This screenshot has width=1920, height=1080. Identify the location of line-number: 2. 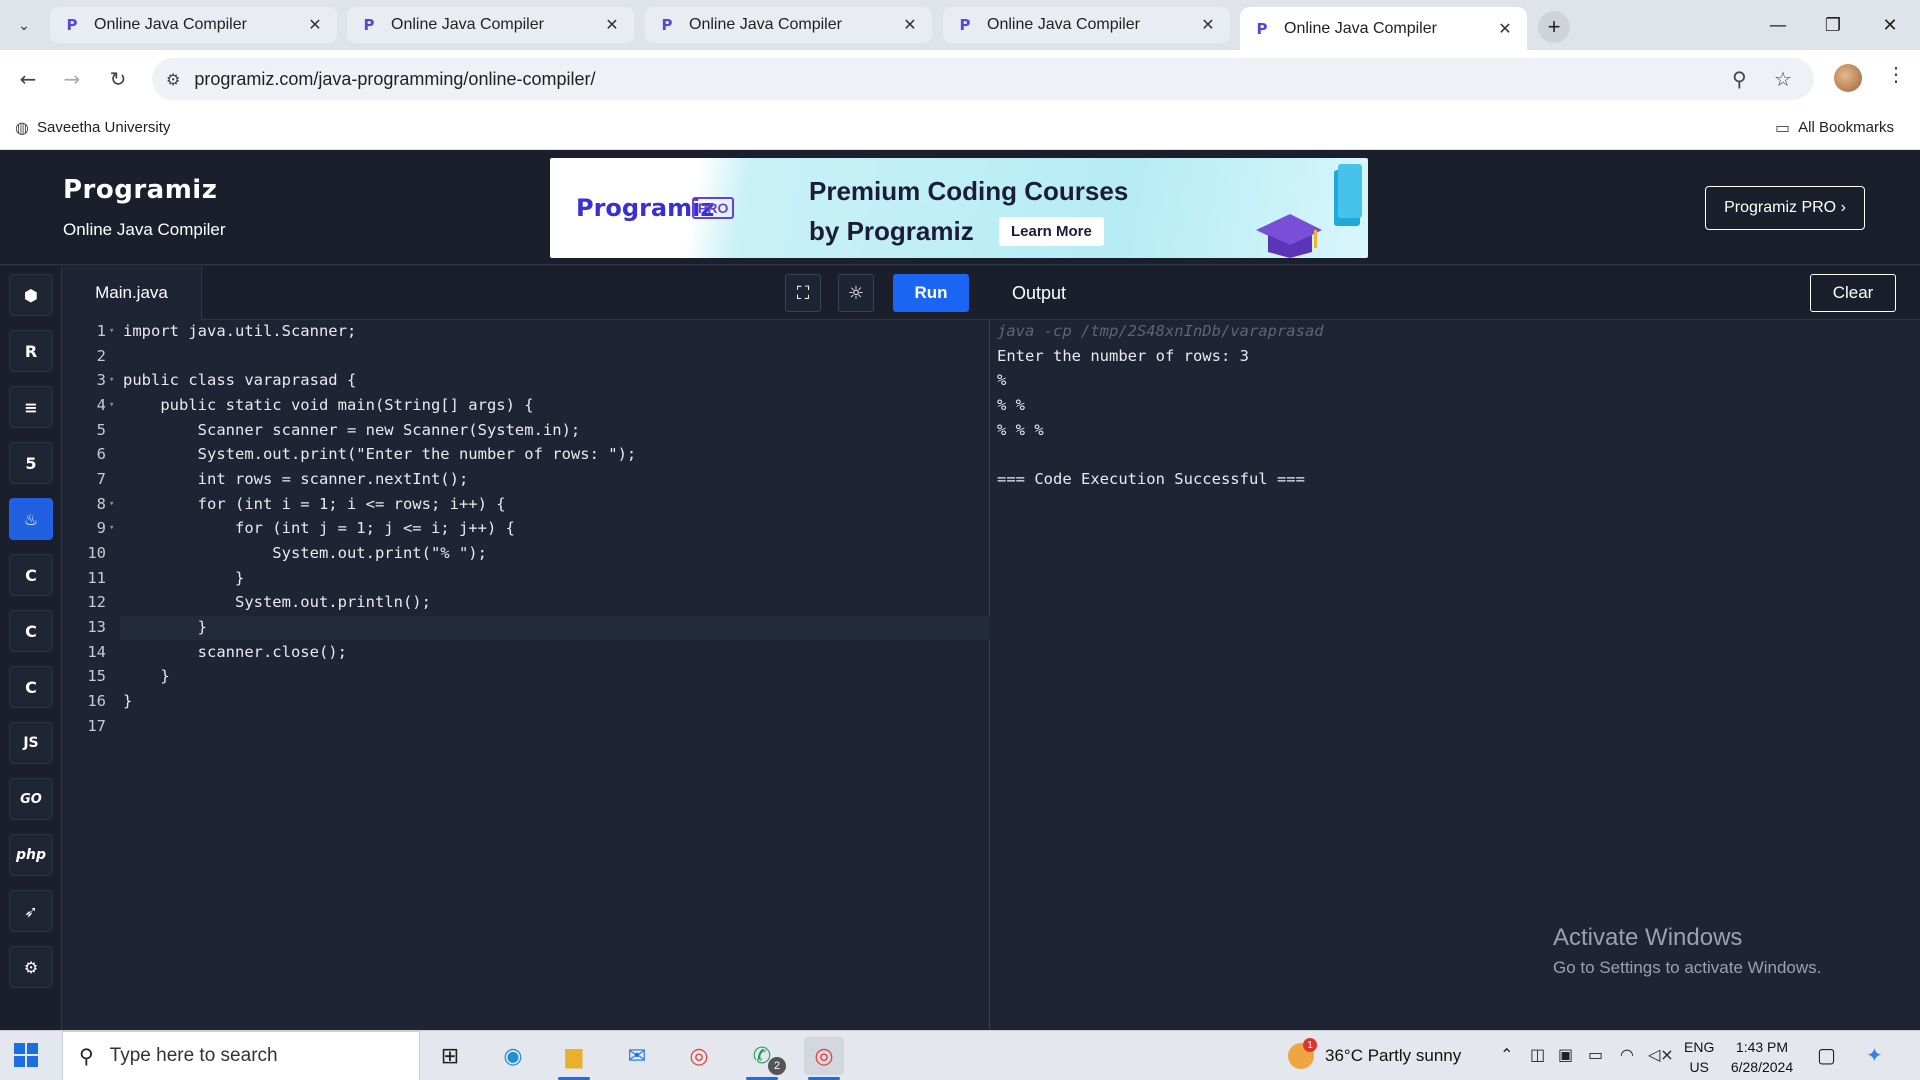
(101, 356).